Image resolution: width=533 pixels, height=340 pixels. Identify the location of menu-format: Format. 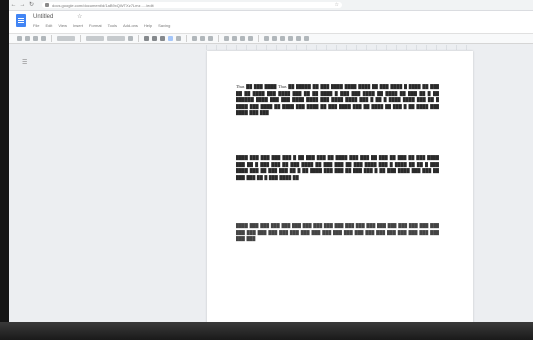
(95, 25).